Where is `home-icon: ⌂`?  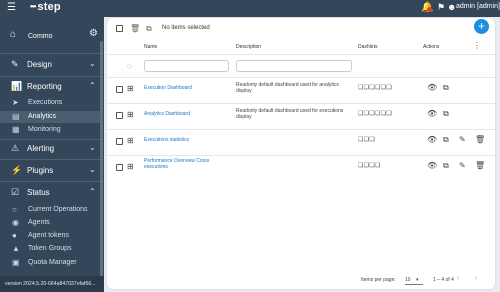 home-icon: ⌂ is located at coordinates (13, 34).